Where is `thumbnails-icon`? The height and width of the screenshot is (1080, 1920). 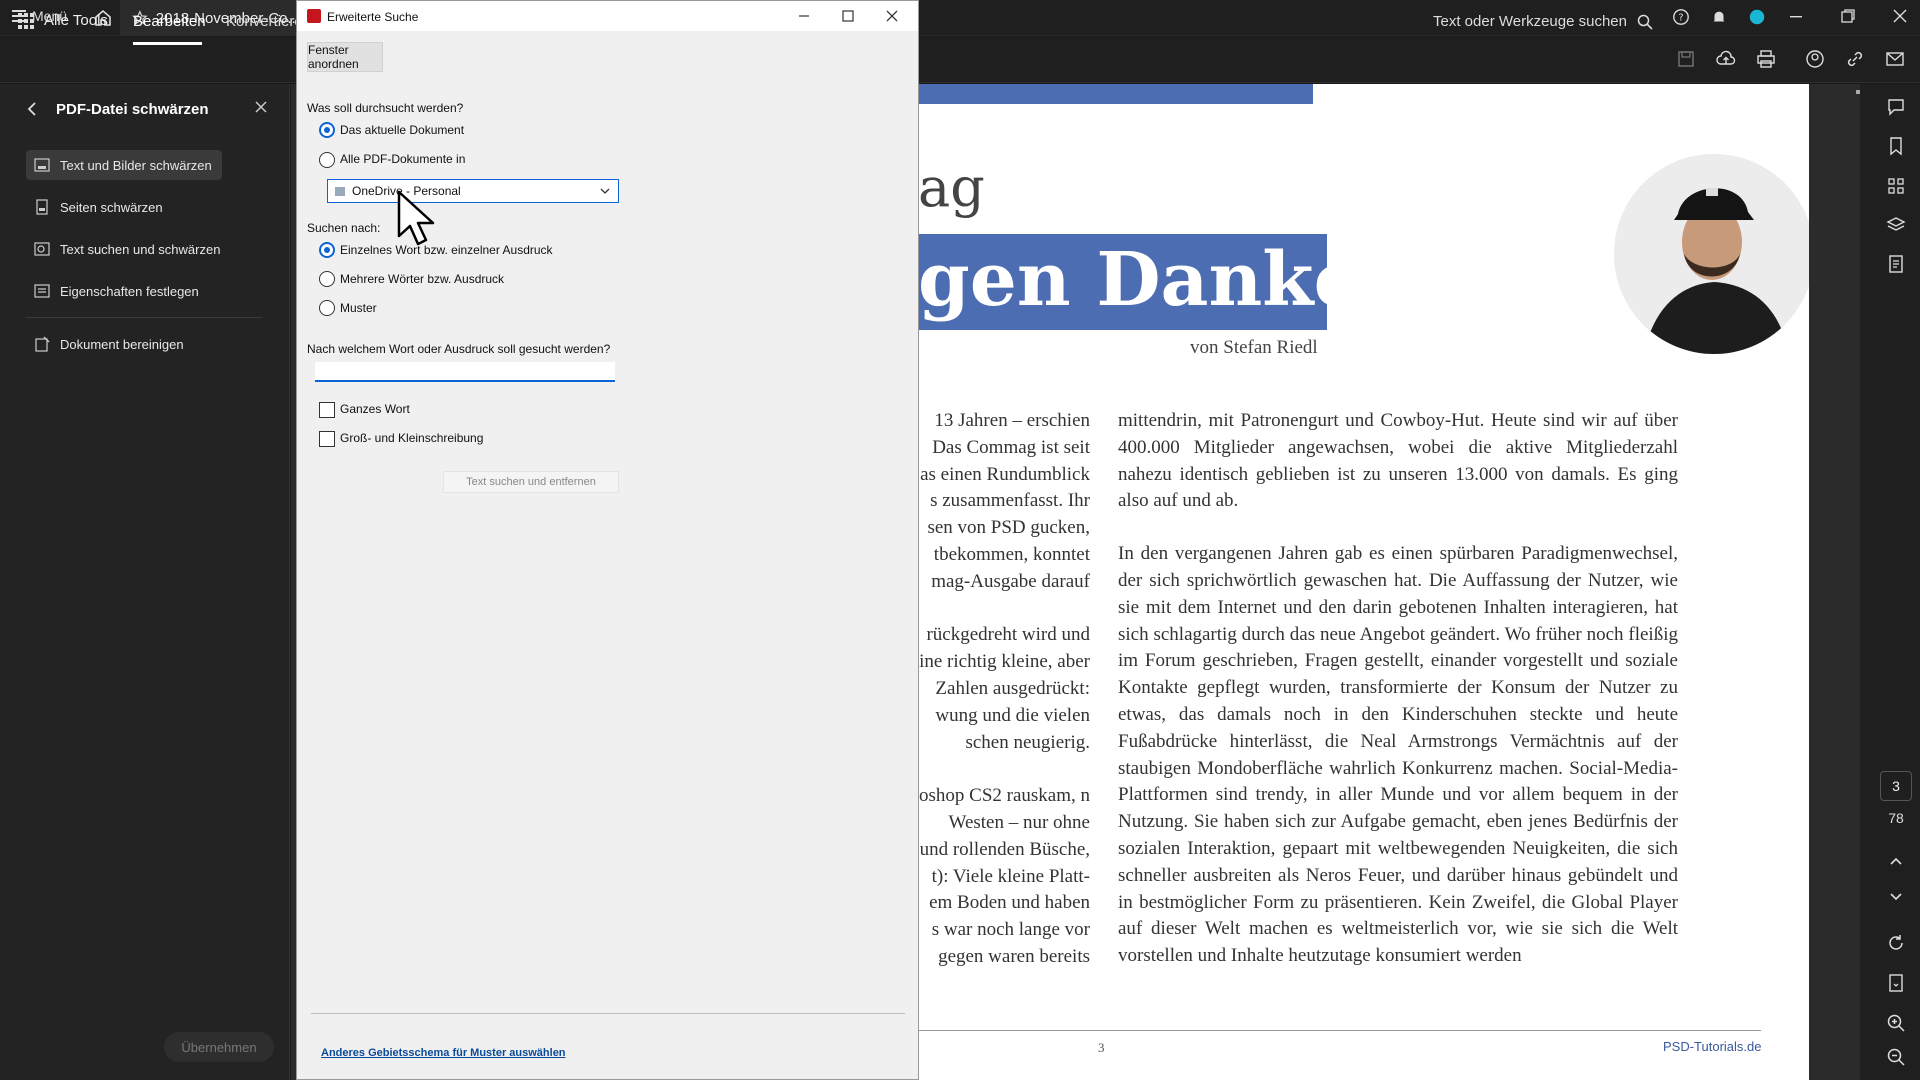 thumbnails-icon is located at coordinates (1896, 186).